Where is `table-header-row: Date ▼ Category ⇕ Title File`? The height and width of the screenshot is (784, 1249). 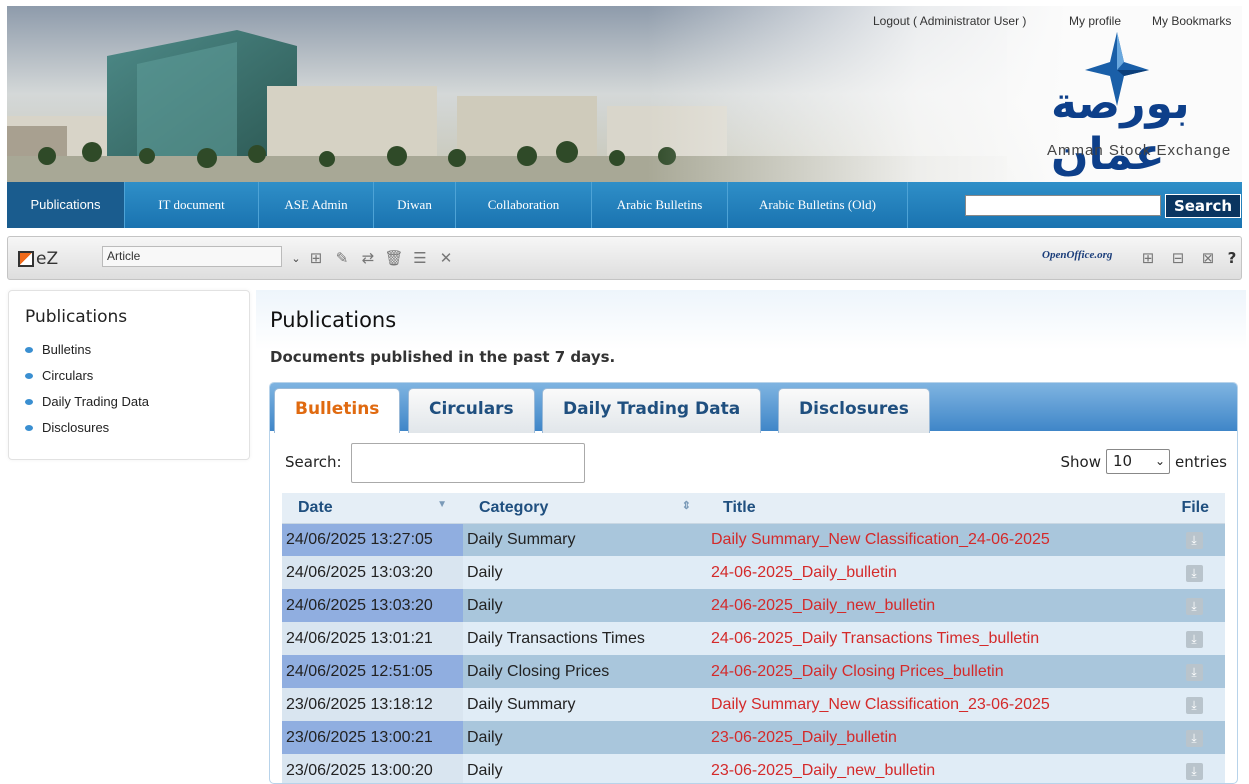 table-header-row: Date ▼ Category ⇕ Title File is located at coordinates (753, 508).